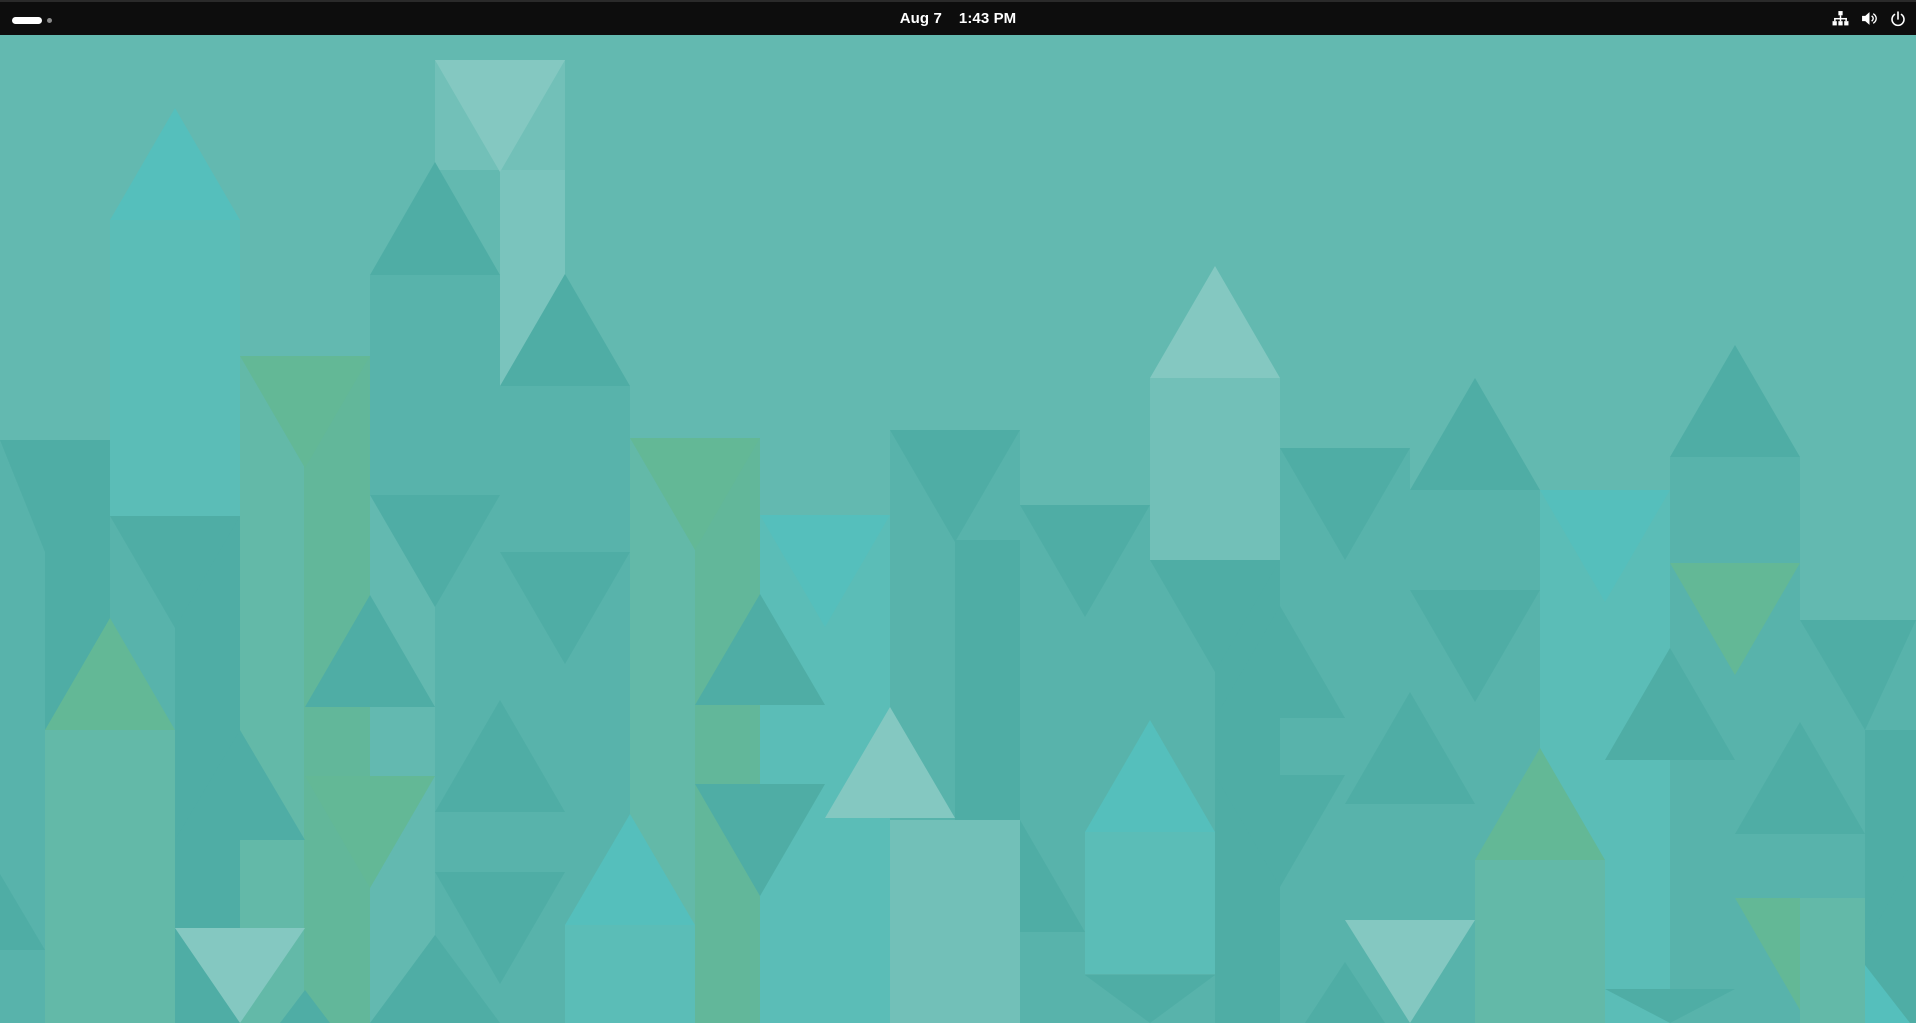 The width and height of the screenshot is (1916, 1023). I want to click on system-status-menu, so click(1869, 18).